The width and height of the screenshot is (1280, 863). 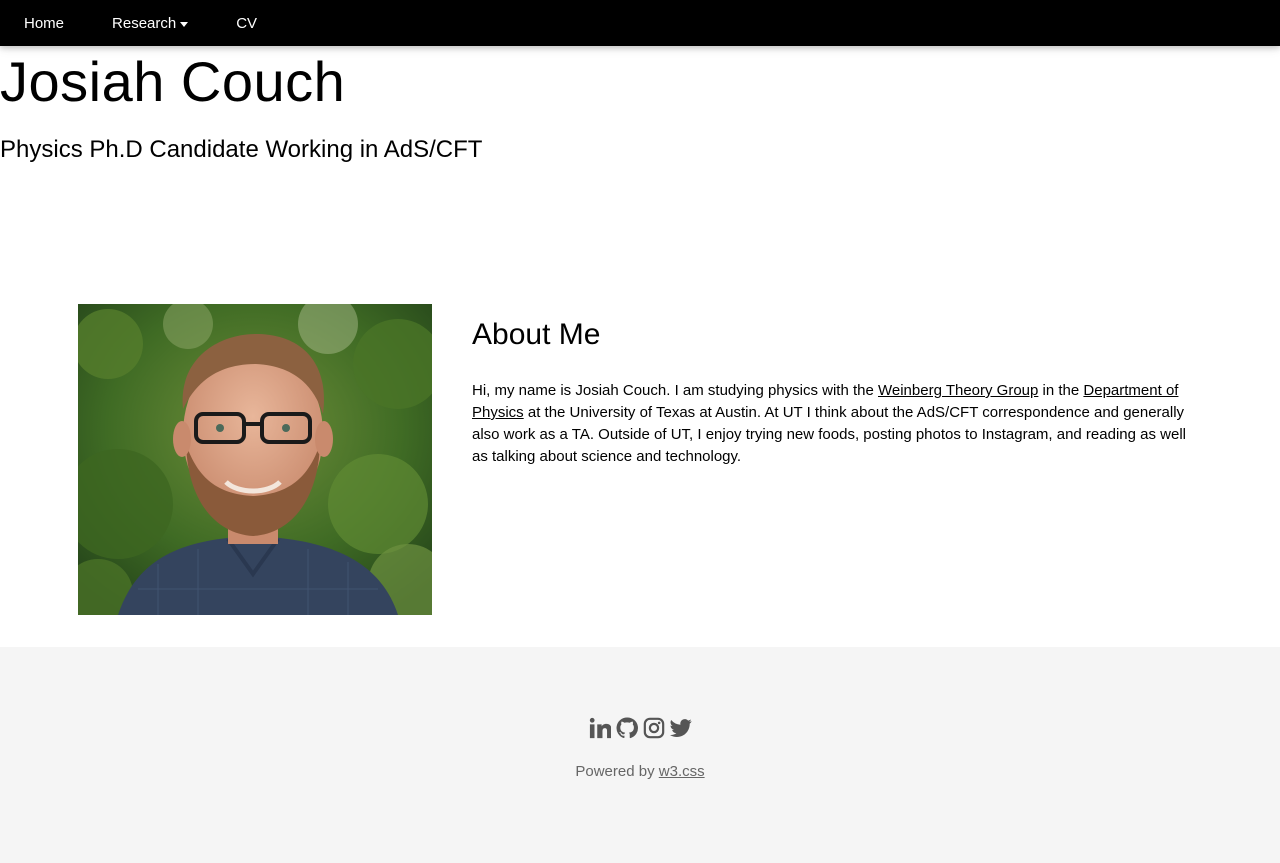 What do you see at coordinates (654, 728) in the screenshot?
I see `instagram-icon` at bounding box center [654, 728].